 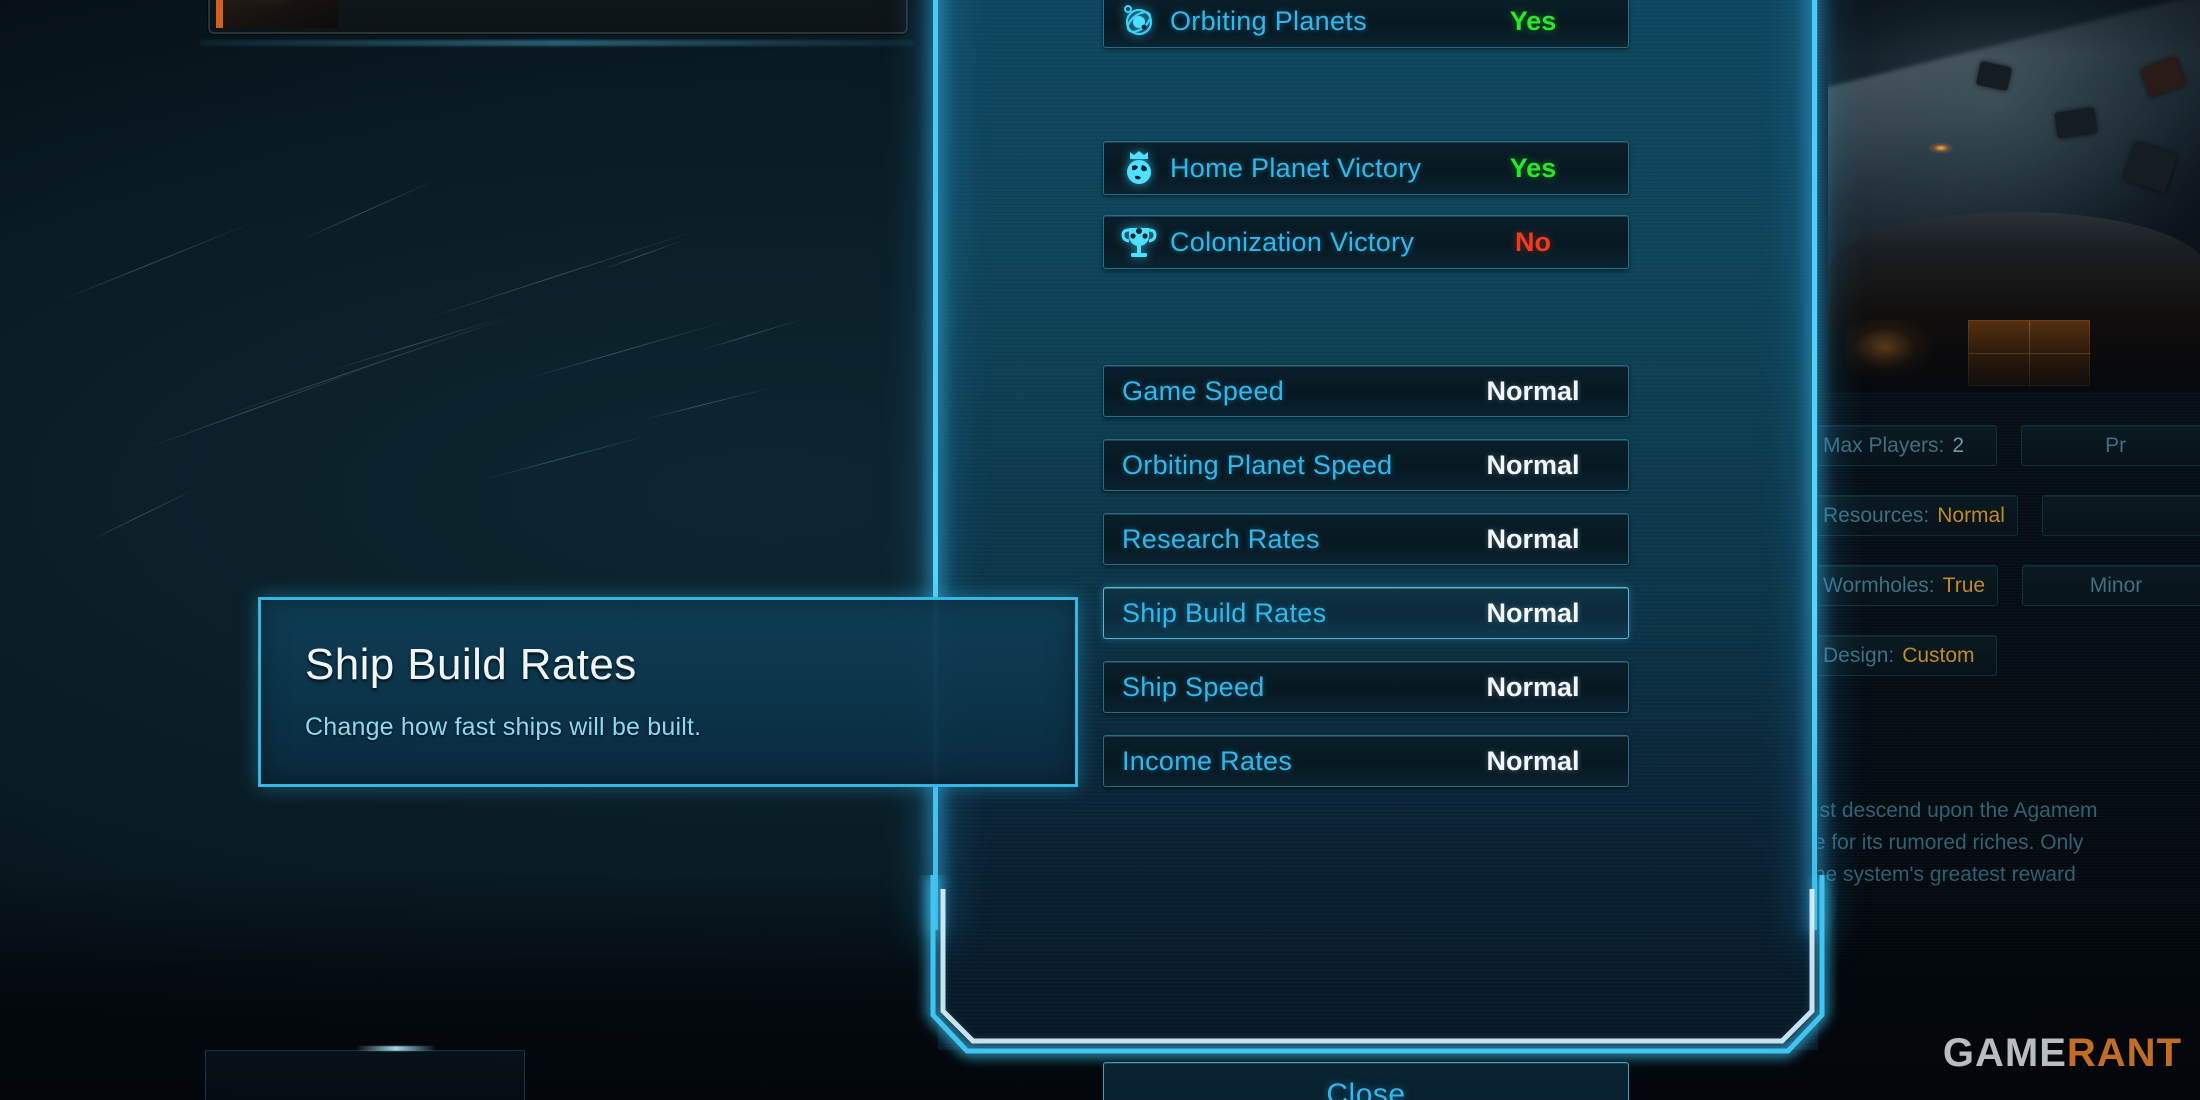 I want to click on right-panel-field: Minor, so click(x=2111, y=585).